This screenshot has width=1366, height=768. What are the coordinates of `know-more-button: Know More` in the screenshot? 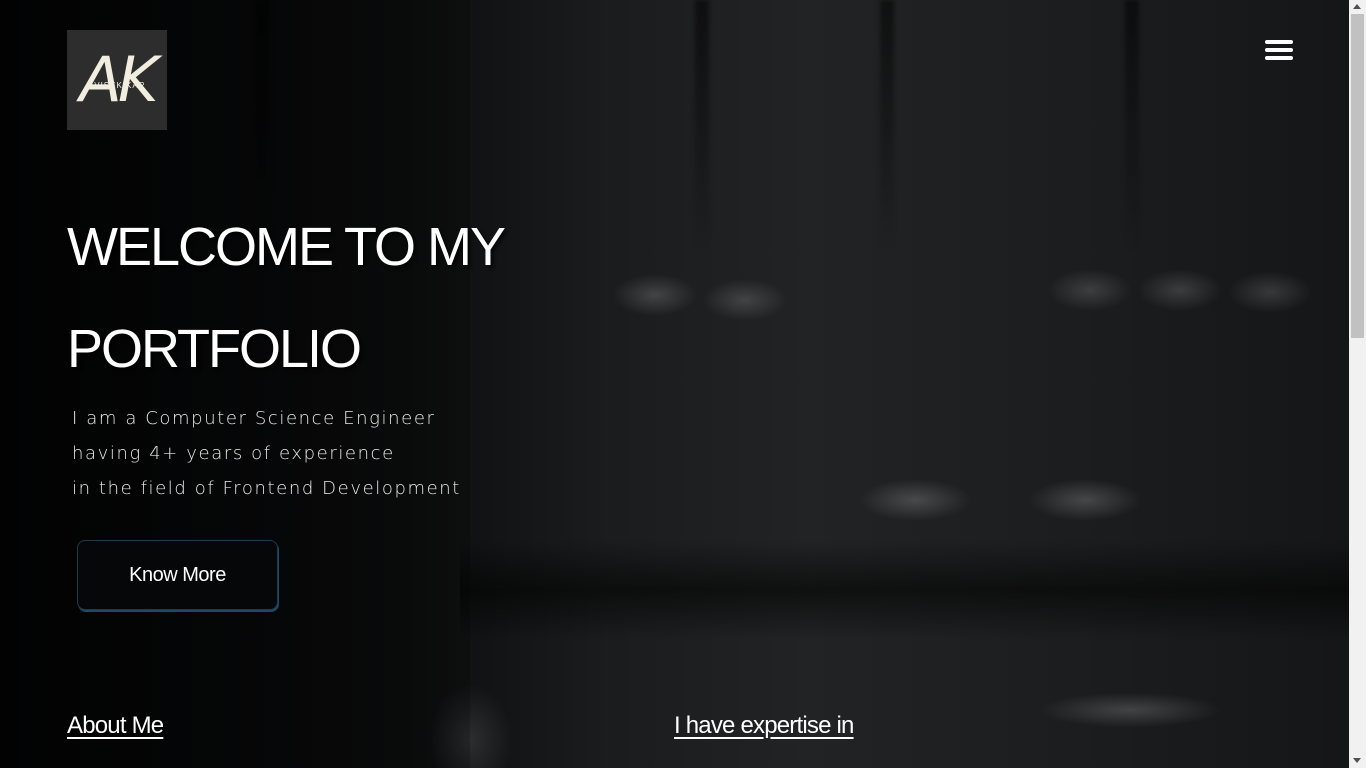 It's located at (177, 575).